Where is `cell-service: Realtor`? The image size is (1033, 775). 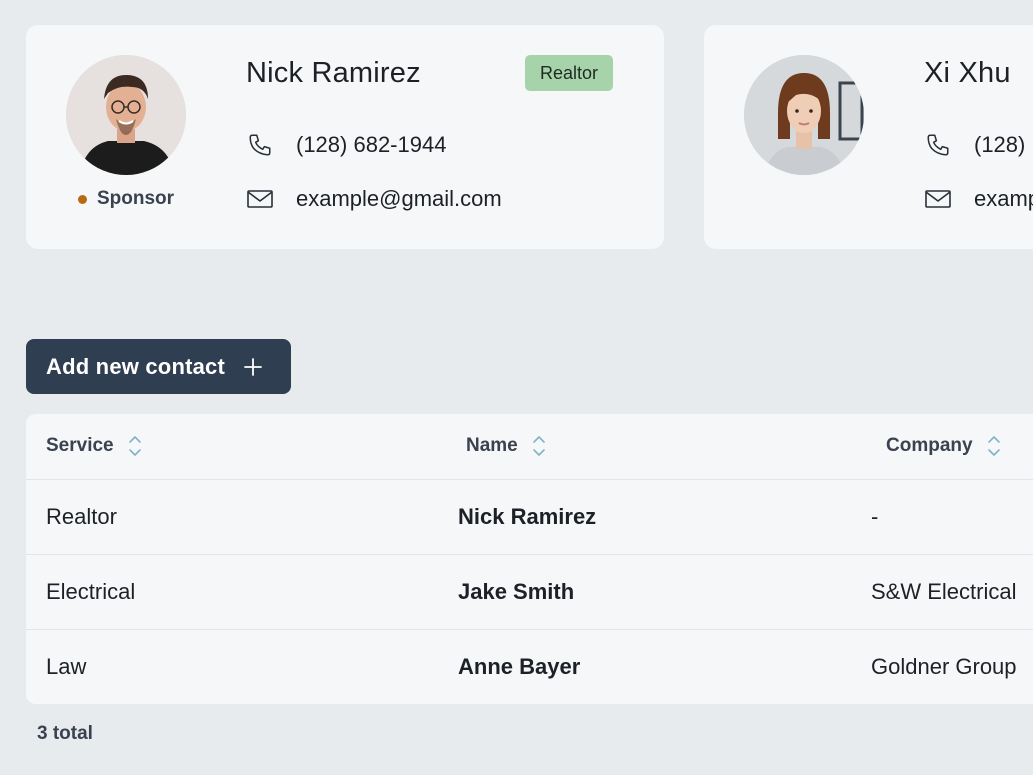 cell-service: Realtor is located at coordinates (81, 516).